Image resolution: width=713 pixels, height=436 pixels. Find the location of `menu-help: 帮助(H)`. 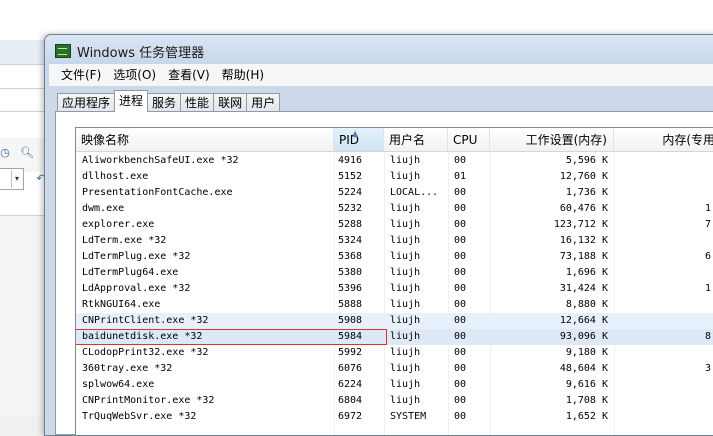

menu-help: 帮助(H) is located at coordinates (243, 75).